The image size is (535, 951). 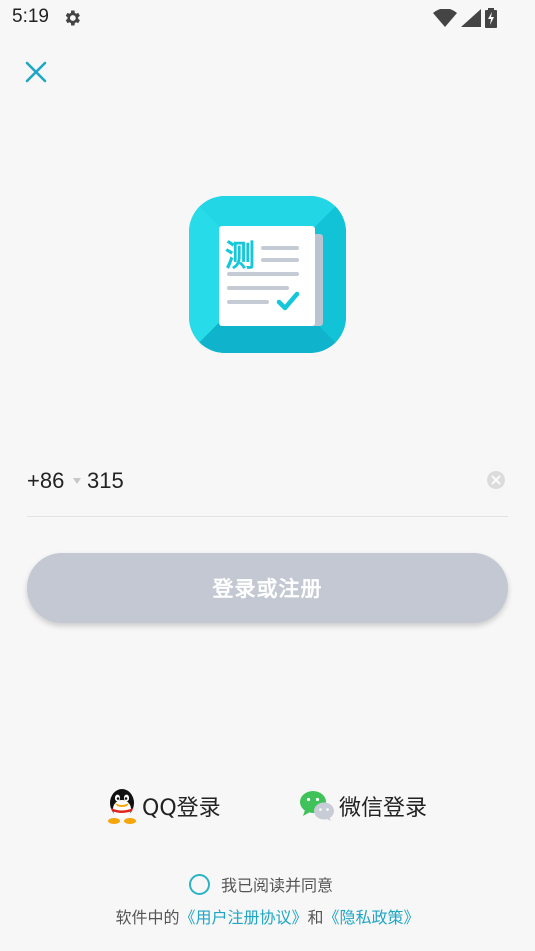 I want to click on clear-input-icon, so click(x=496, y=480).